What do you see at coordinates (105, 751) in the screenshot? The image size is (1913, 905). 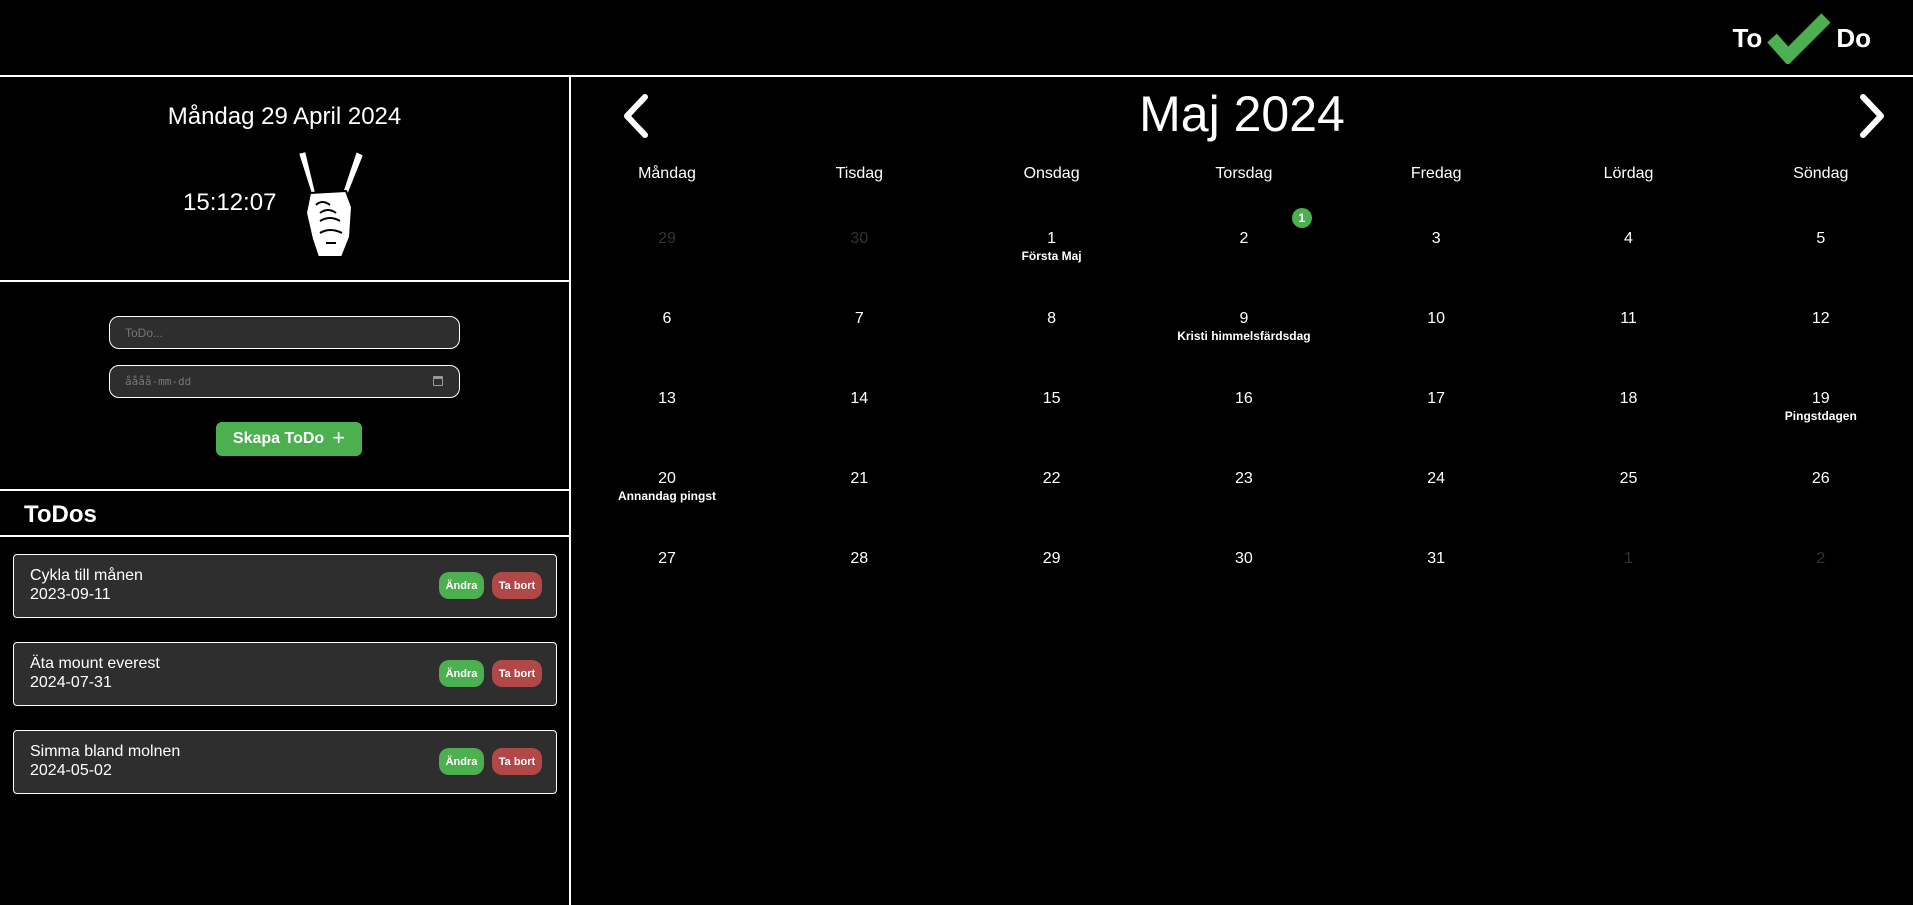 I see `todo-title: Simma bland molnen` at bounding box center [105, 751].